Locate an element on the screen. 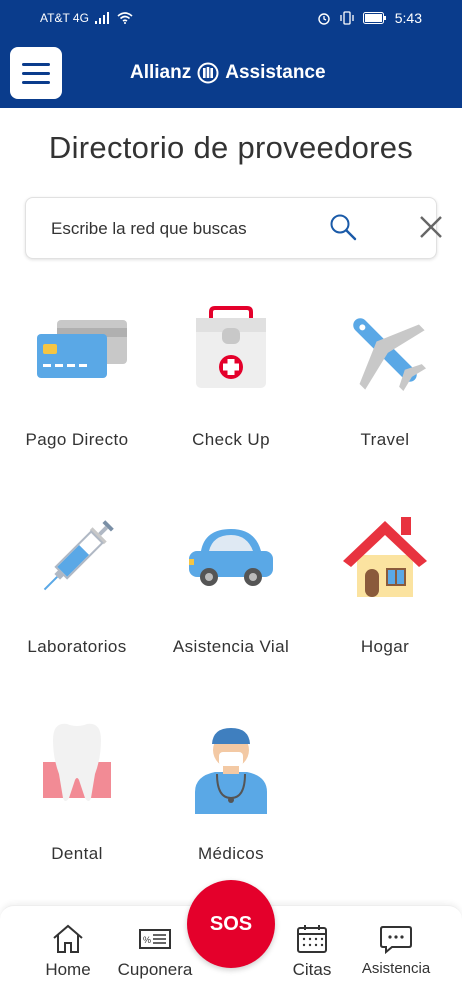  calendar-icon is located at coordinates (312, 939).